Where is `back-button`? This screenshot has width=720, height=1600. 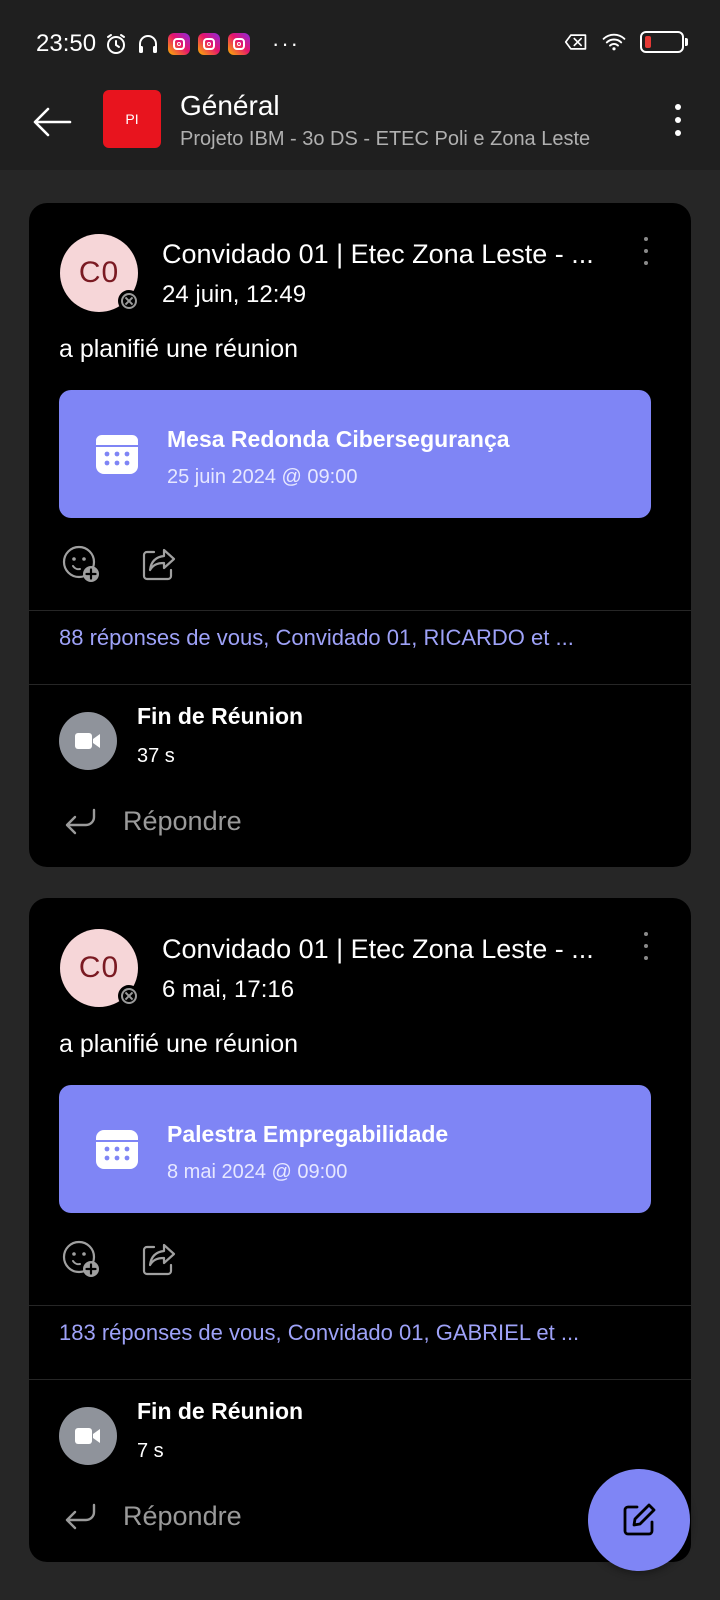
back-button is located at coordinates (52, 122).